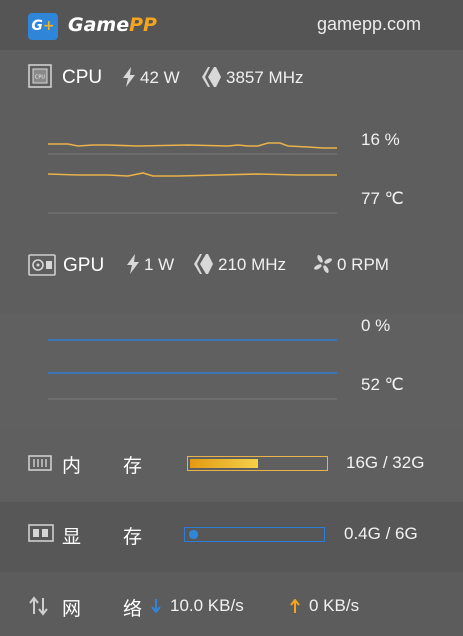 The image size is (463, 636). What do you see at coordinates (231, 25) in the screenshot?
I see `app-header: G+ GamePP gamepp.com` at bounding box center [231, 25].